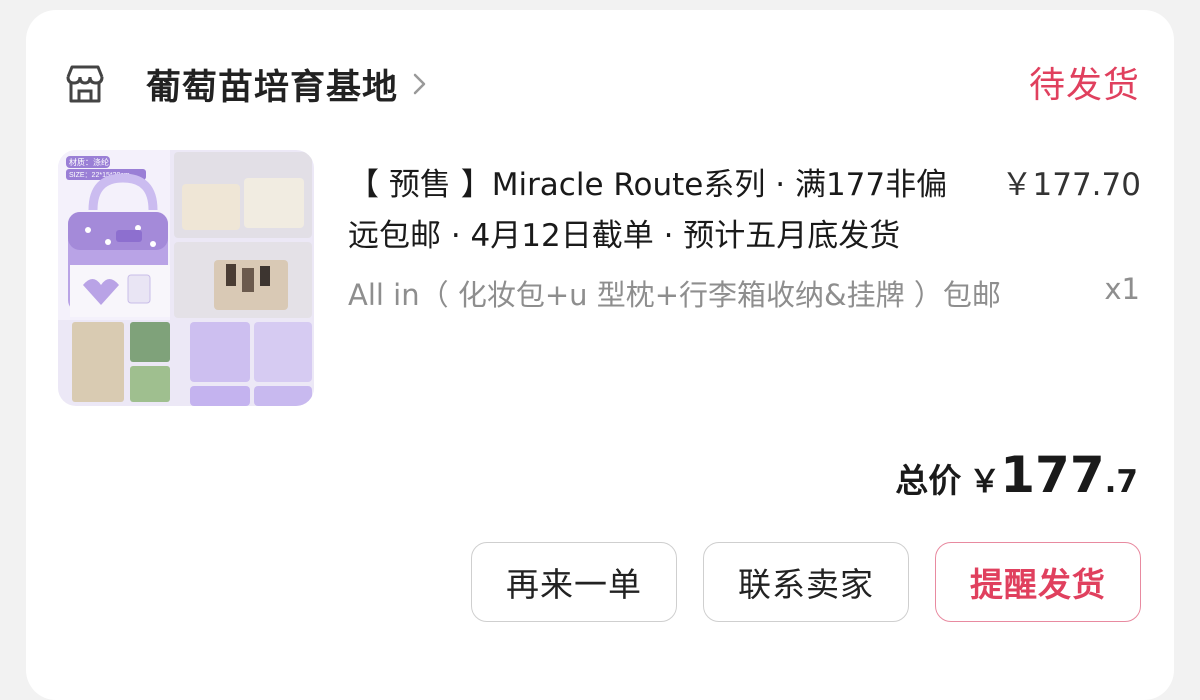  I want to click on total-label: 总价, so click(928, 480).